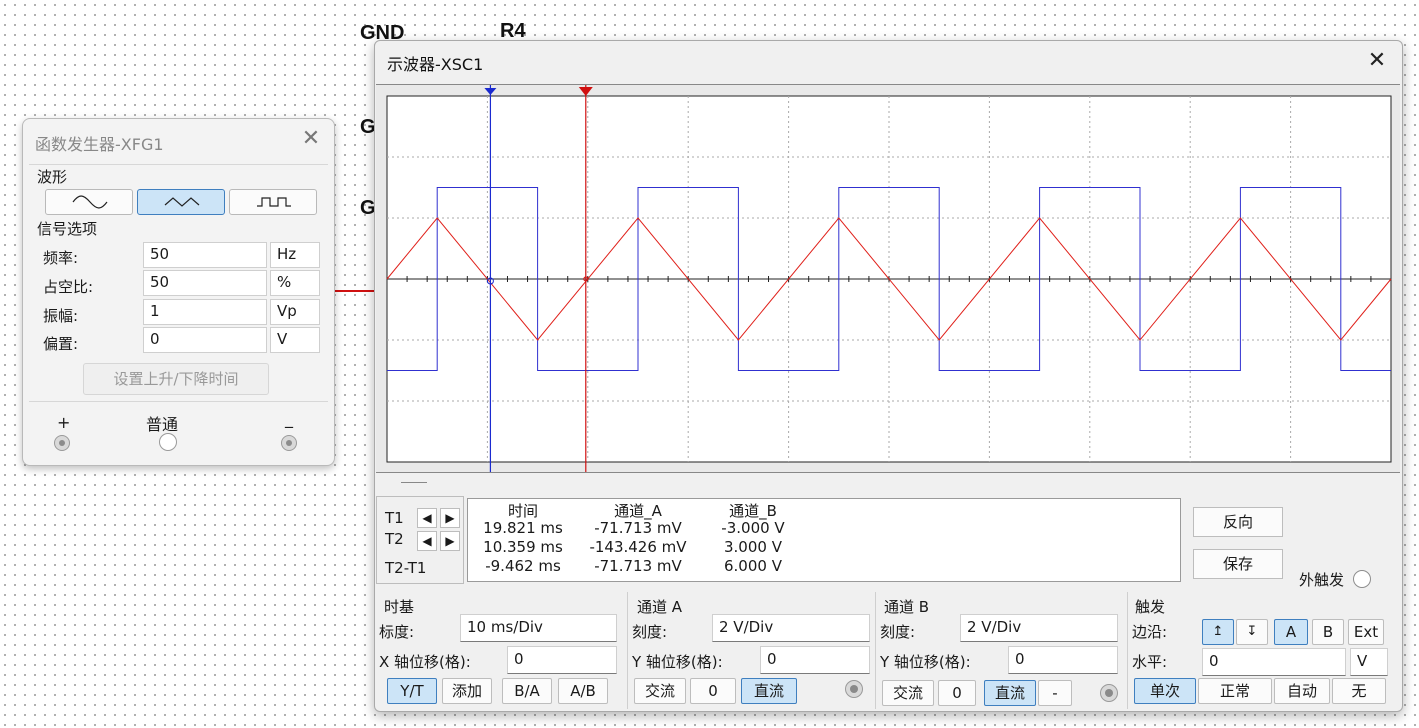 The image size is (1419, 728). Describe the element at coordinates (61, 258) in the screenshot. I see `frequency-label: 频率:` at that location.